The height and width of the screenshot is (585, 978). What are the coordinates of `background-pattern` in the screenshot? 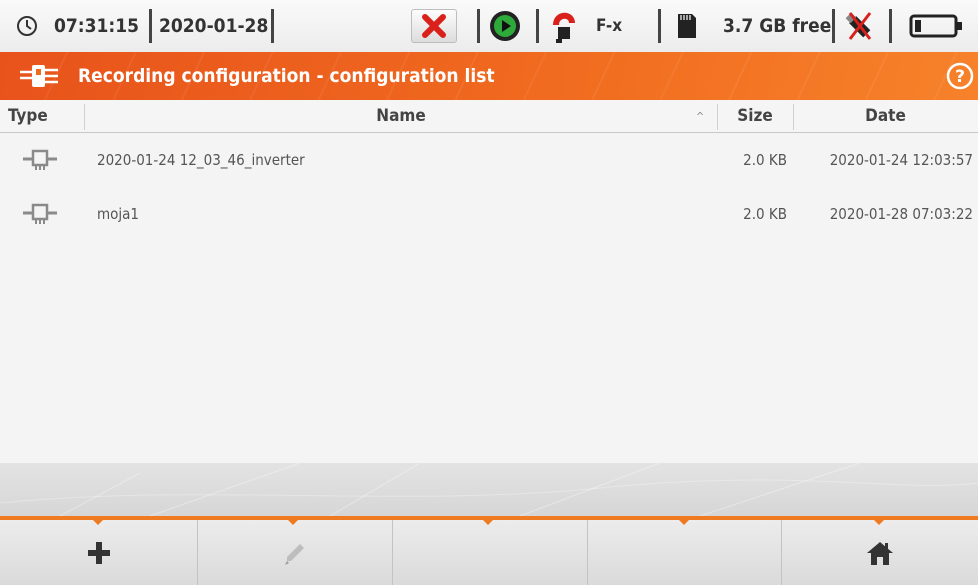 It's located at (489, 489).